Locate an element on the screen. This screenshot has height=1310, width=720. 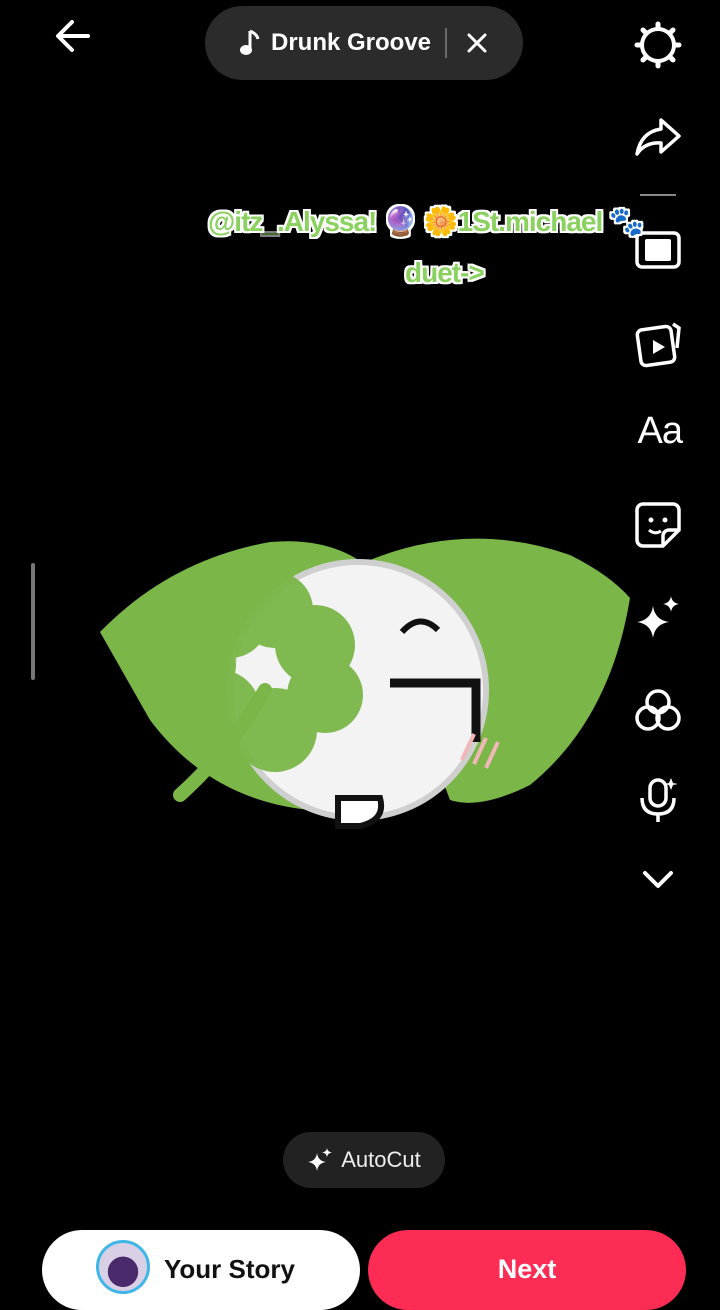
effects-button is located at coordinates (658, 617).